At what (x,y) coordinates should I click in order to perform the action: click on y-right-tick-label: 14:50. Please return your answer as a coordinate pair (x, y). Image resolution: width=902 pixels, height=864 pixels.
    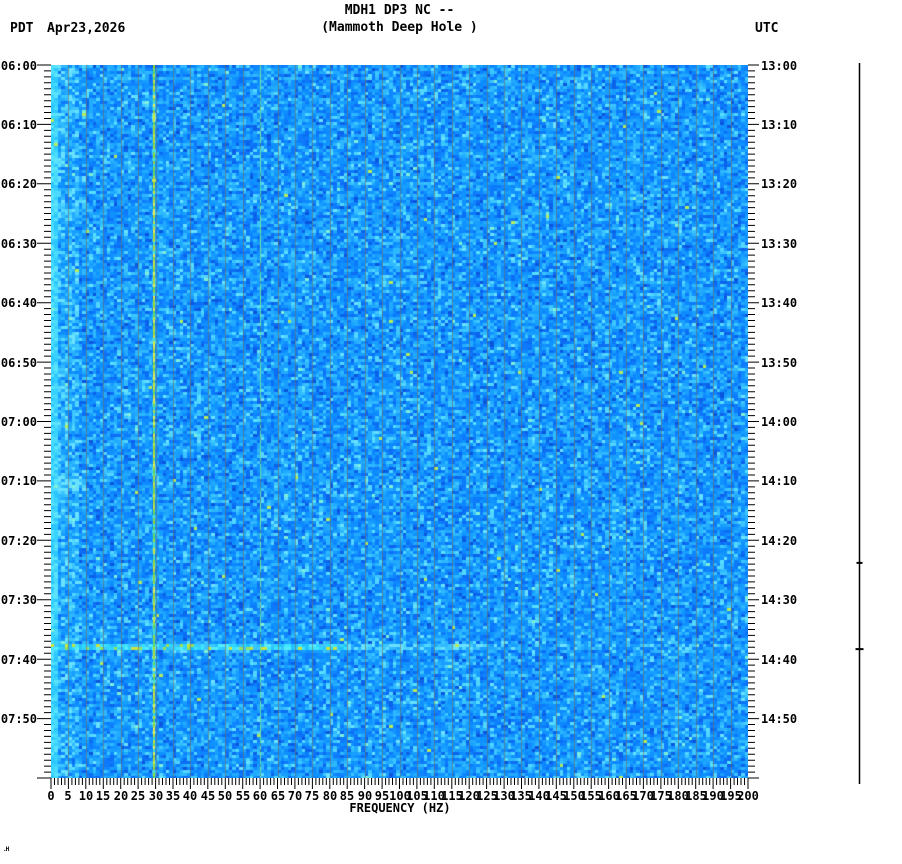
    Looking at the image, I should click on (779, 719).